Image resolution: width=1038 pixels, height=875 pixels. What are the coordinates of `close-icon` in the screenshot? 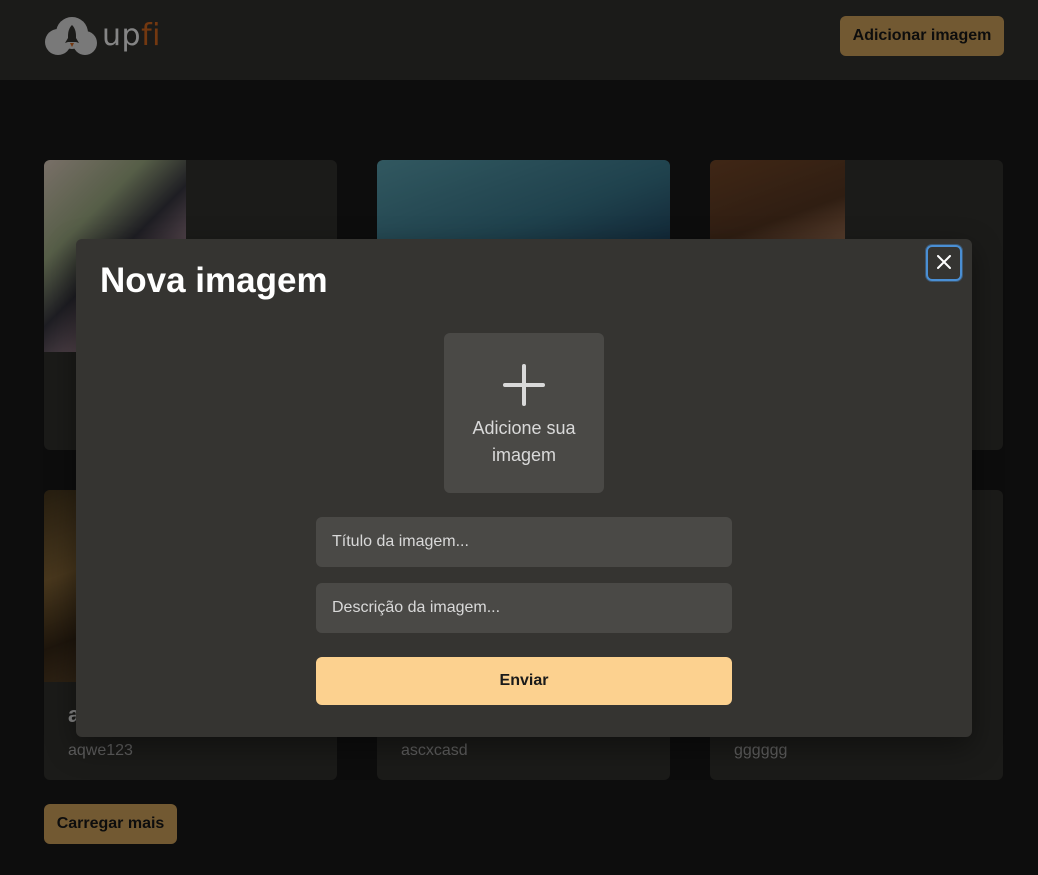 It's located at (944, 263).